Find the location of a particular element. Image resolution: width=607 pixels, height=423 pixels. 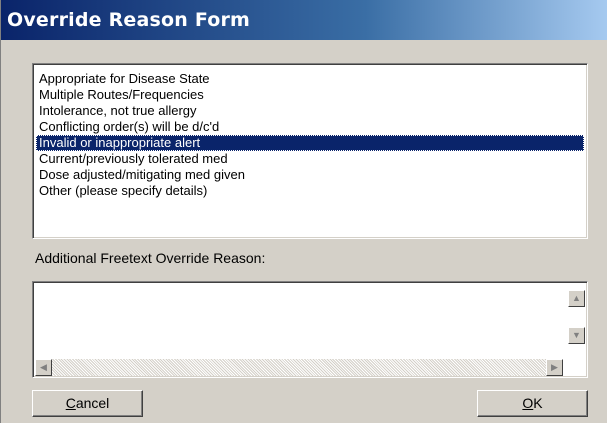

cancel-button: Cancel is located at coordinates (87, 403).